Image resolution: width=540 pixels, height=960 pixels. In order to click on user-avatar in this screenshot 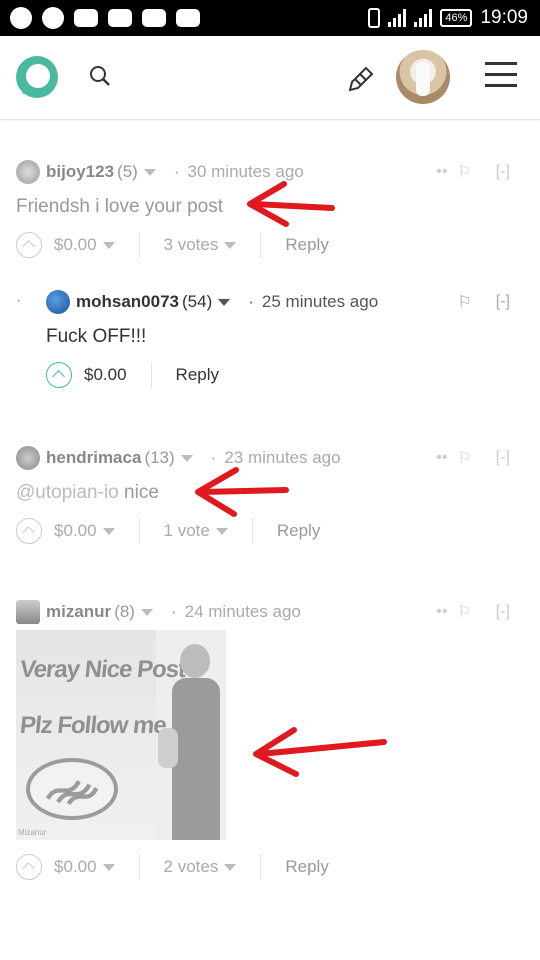, I will do `click(423, 77)`.